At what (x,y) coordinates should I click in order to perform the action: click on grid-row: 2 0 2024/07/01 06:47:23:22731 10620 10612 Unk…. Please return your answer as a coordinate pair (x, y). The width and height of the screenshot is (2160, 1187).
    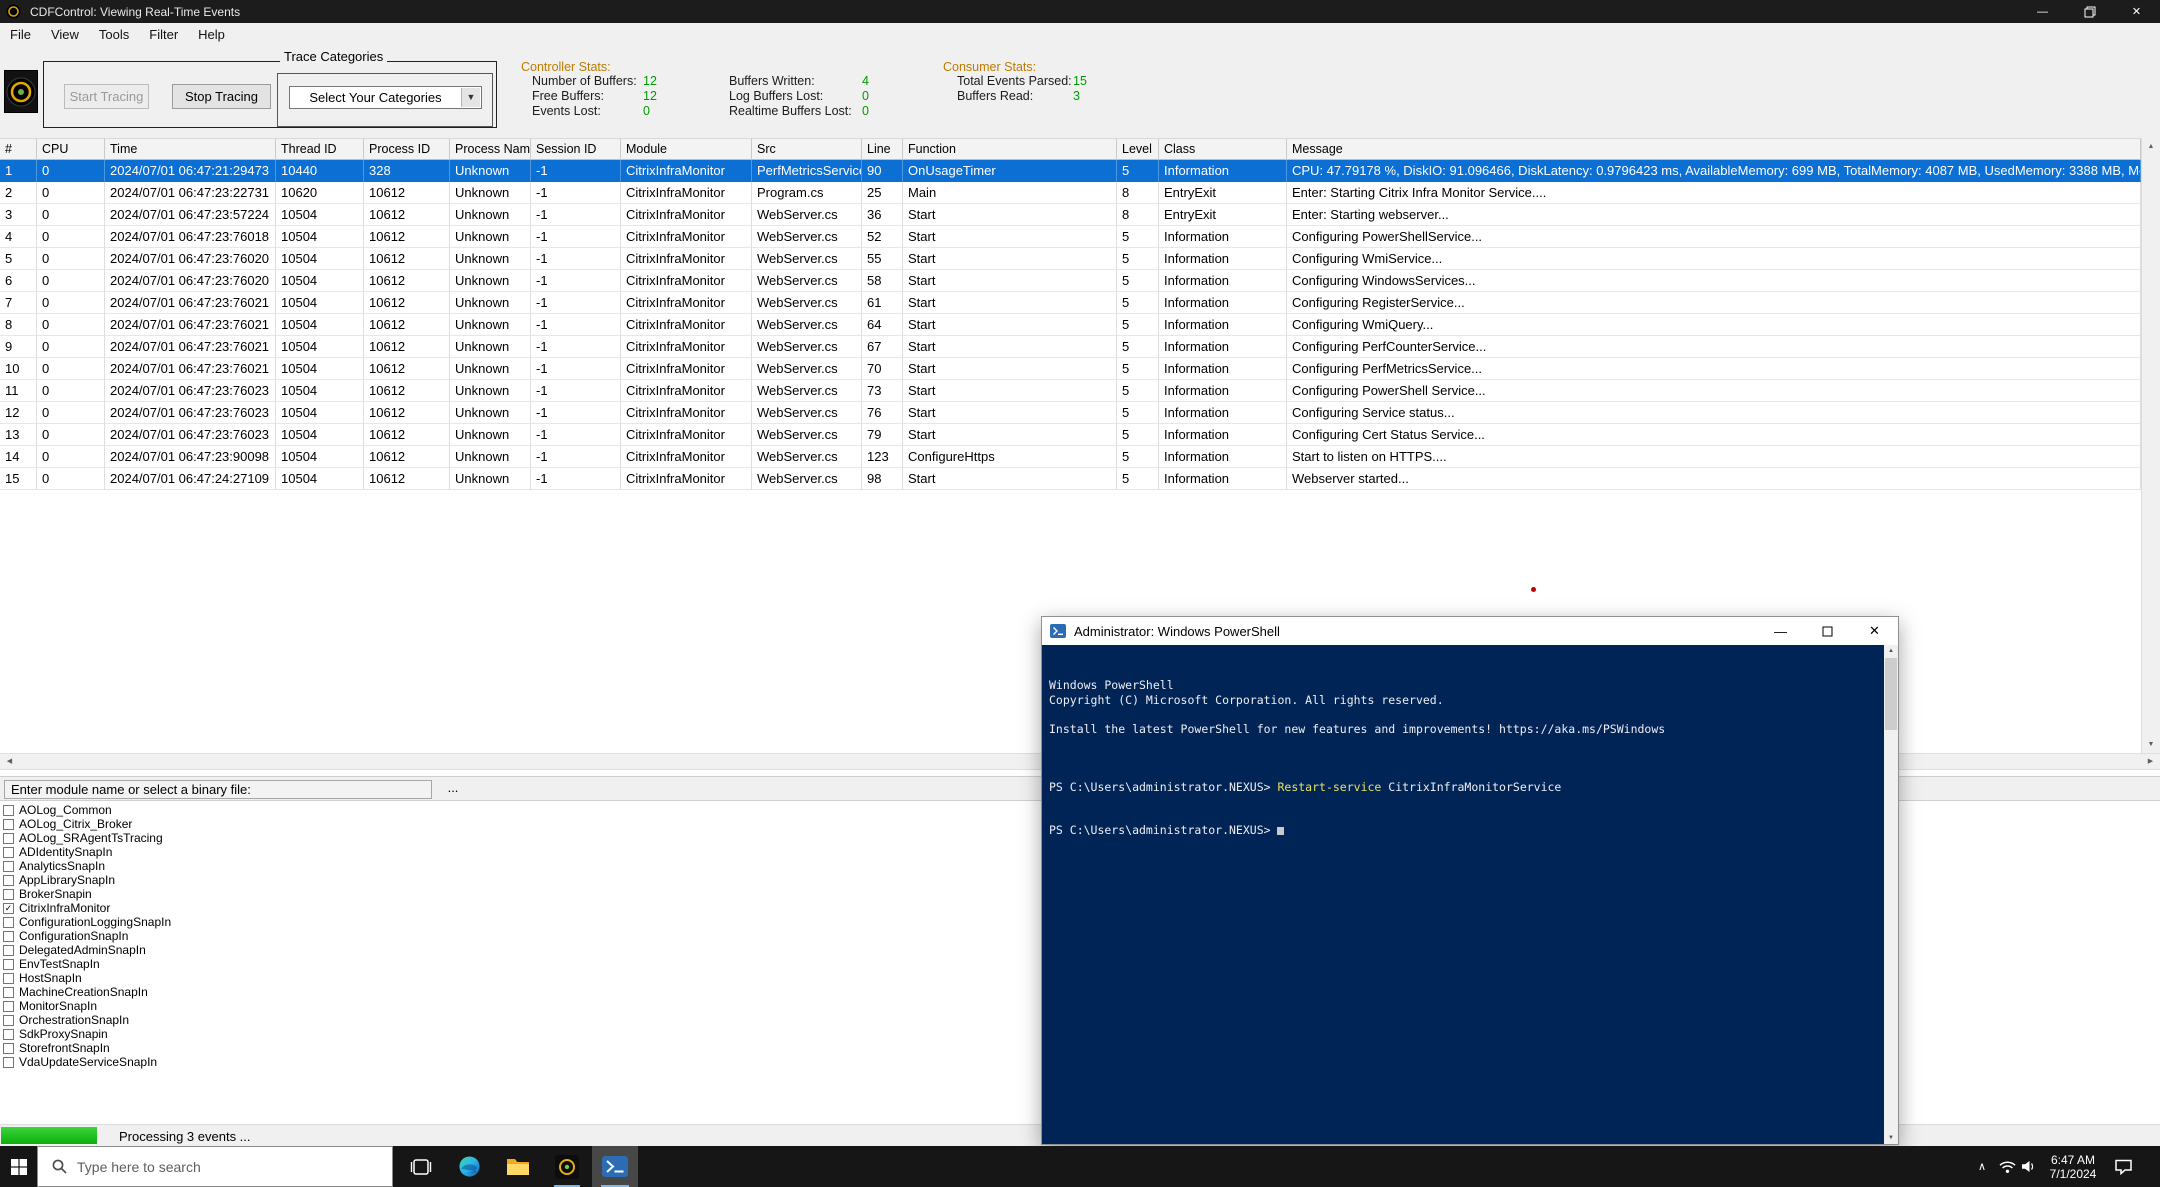
    Looking at the image, I should click on (1070, 193).